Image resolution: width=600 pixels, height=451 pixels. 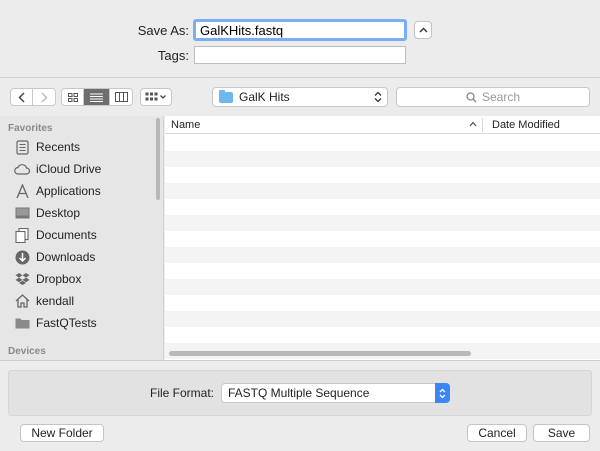 What do you see at coordinates (300, 360) in the screenshot?
I see `footer-divider` at bounding box center [300, 360].